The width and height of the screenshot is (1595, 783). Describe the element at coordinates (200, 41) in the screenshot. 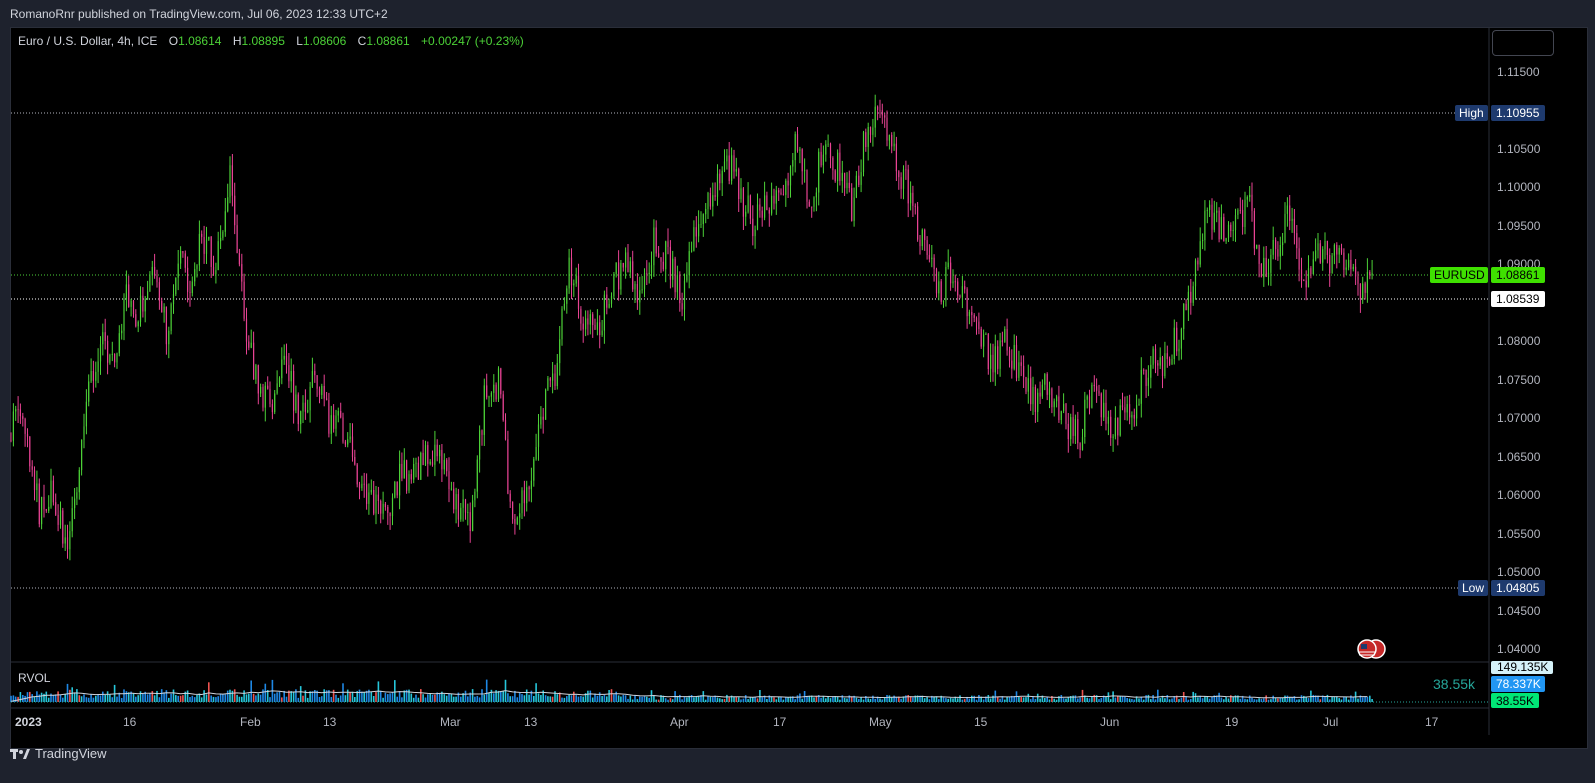

I see `open-value: 1.08614` at that location.